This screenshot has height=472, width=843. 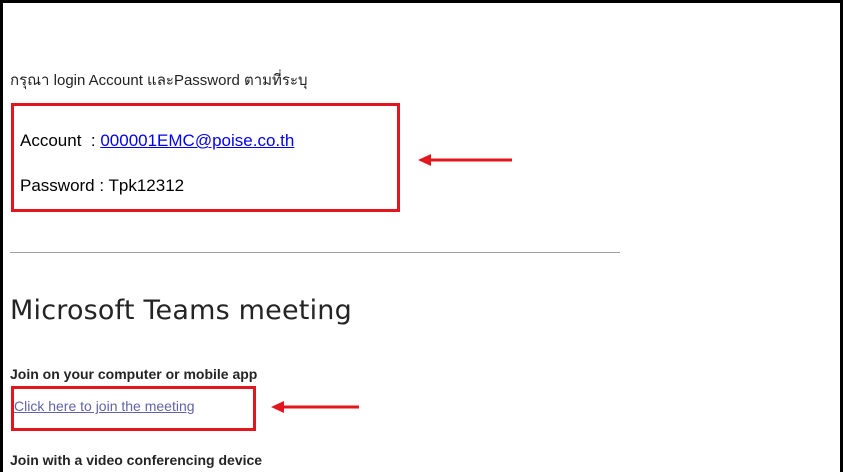 I want to click on join-video-device-heading: Join with a video conferencing device, so click(x=136, y=460).